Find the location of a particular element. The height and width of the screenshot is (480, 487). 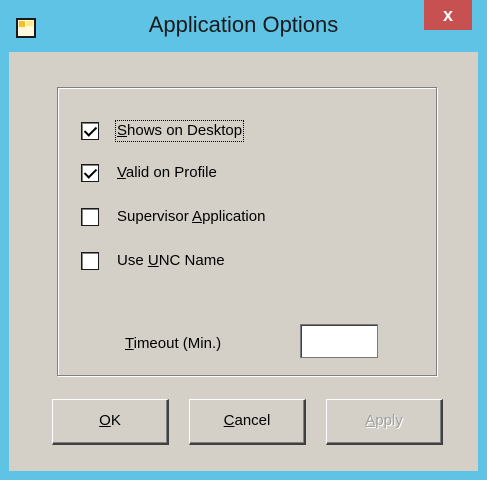

timeout-input is located at coordinates (339, 341).